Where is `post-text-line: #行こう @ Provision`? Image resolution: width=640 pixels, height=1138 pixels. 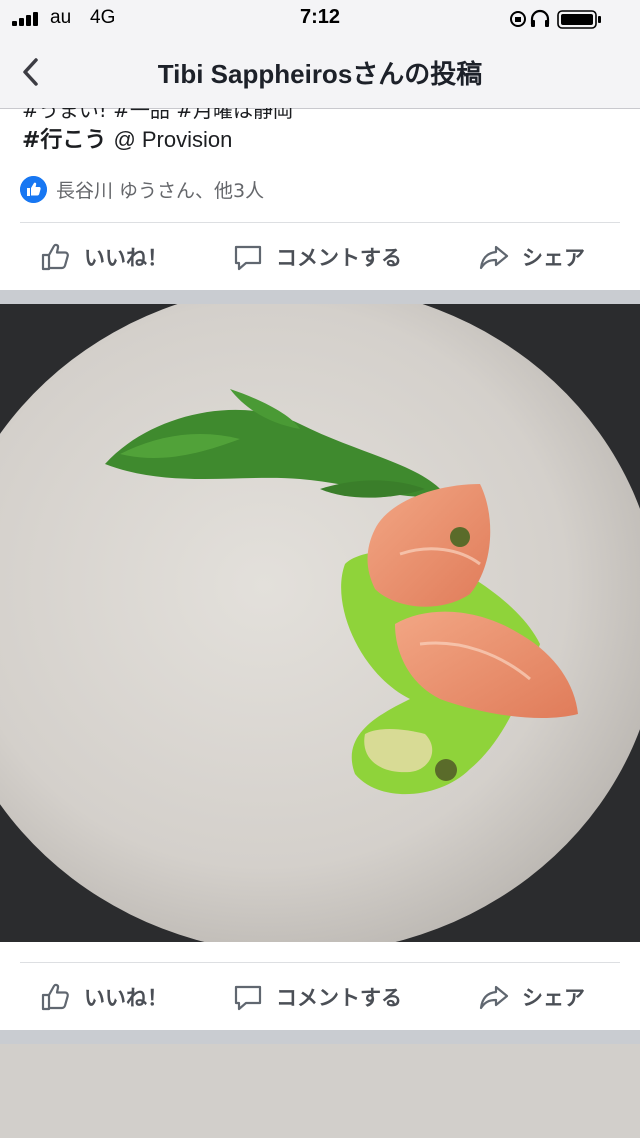 post-text-line: #行こう @ Provision is located at coordinates (127, 138).